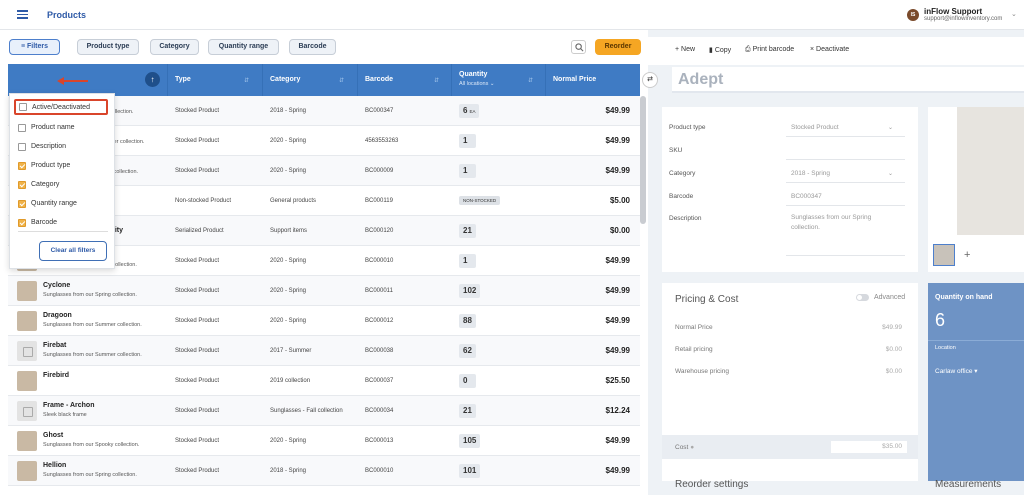 This screenshot has width=1024, height=495. What do you see at coordinates (285, 80) in the screenshot?
I see `column-header-category: Category` at bounding box center [285, 80].